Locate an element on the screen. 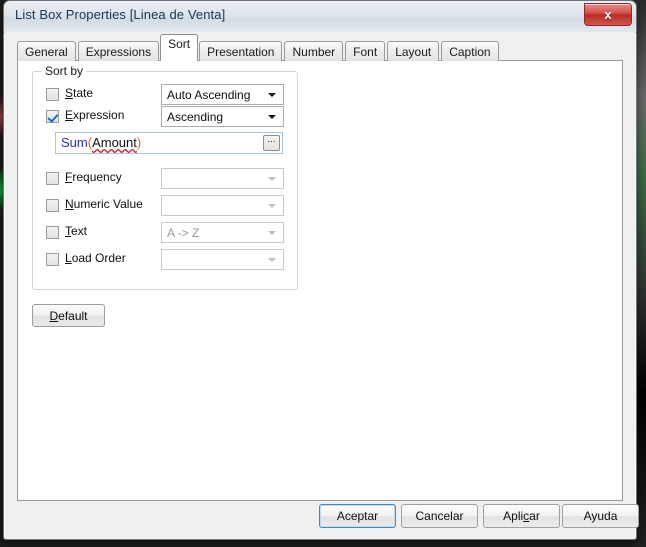  tab-label: Presentation is located at coordinates (241, 51).